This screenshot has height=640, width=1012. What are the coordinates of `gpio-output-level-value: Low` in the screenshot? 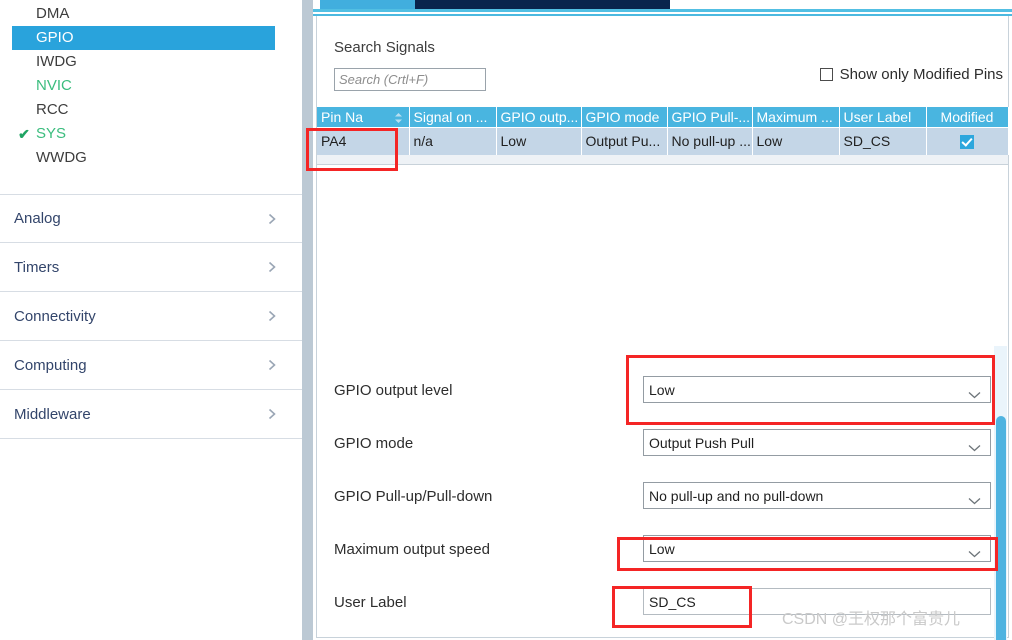 It's located at (662, 389).